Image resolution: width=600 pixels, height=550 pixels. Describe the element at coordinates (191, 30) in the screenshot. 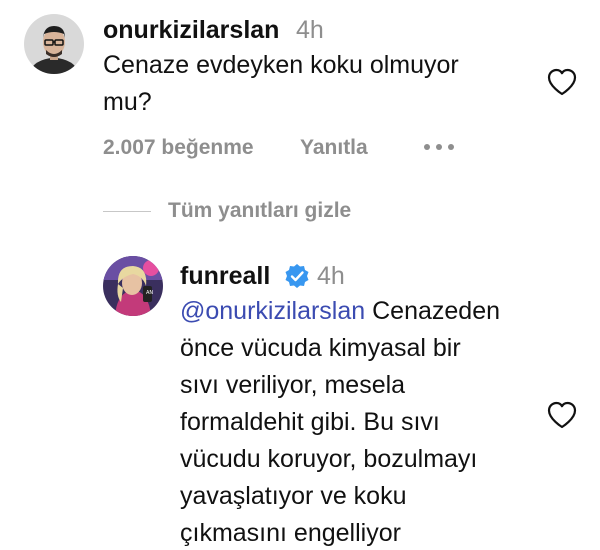

I see `comment-username: onurkizilarslan` at that location.